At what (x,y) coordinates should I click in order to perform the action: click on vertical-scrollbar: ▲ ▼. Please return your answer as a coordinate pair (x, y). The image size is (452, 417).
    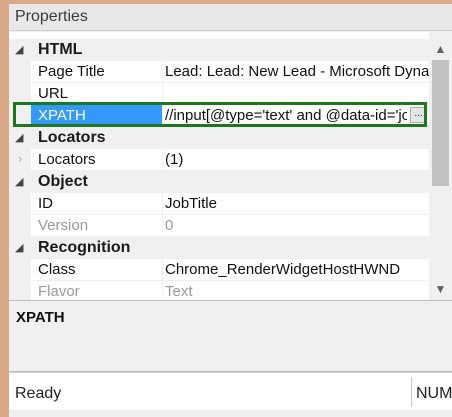
    Looking at the image, I should click on (440, 166).